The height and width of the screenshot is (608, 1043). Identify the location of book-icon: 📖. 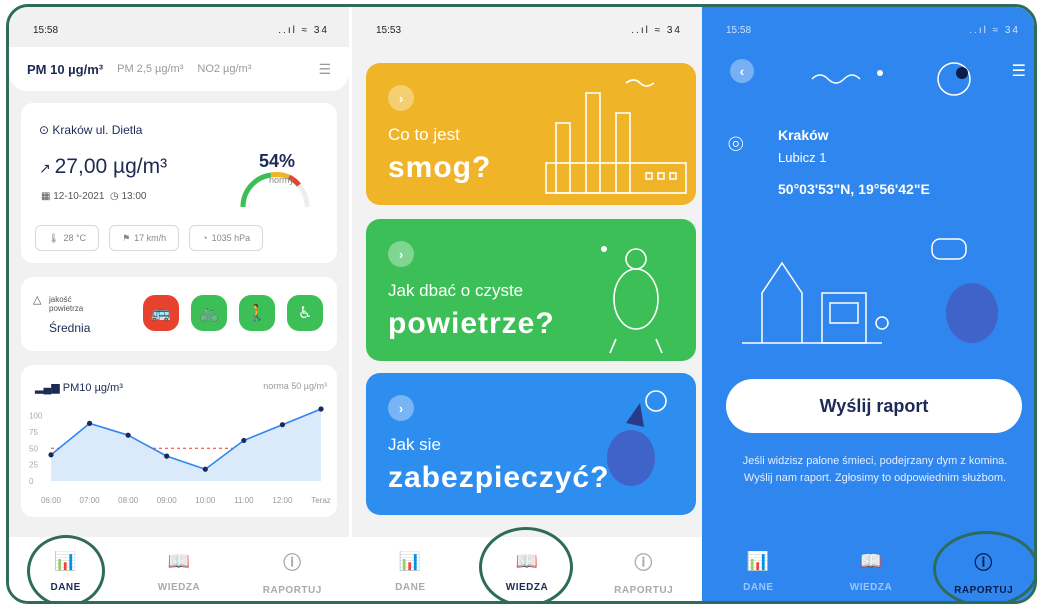
(871, 561).